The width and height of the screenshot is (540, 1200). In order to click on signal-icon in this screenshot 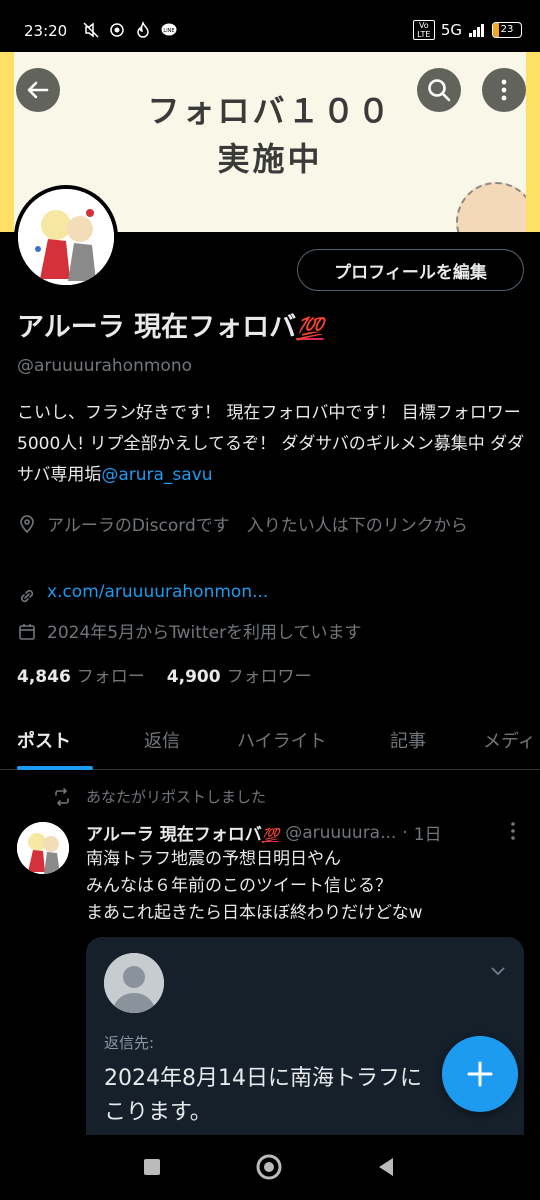, I will do `click(476, 30)`.